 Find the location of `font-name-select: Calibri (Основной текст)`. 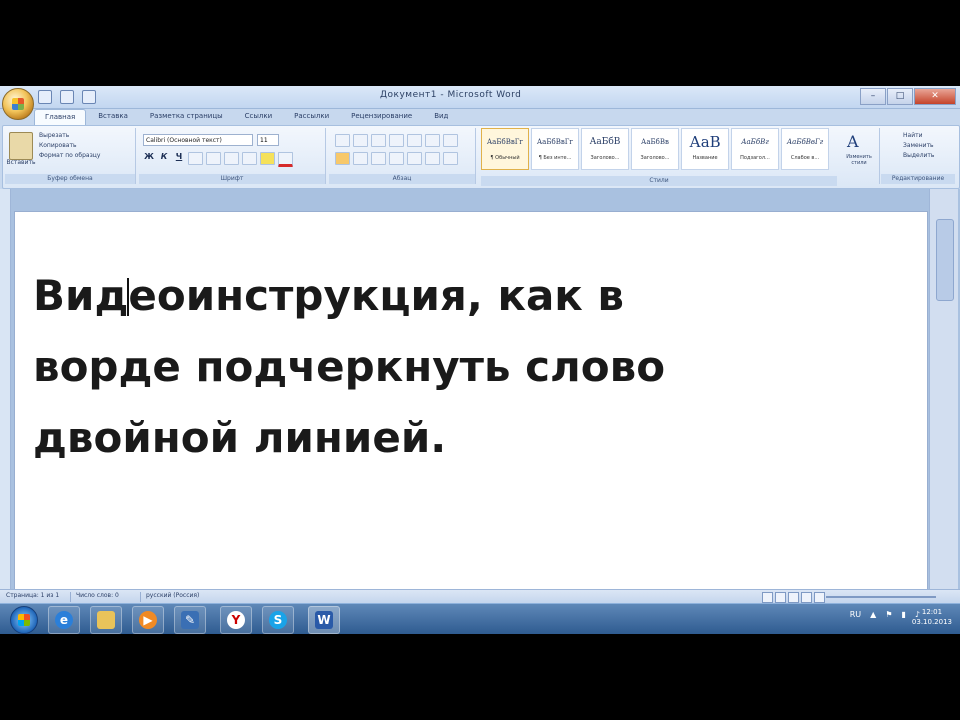

font-name-select: Calibri (Основной текст) is located at coordinates (198, 140).